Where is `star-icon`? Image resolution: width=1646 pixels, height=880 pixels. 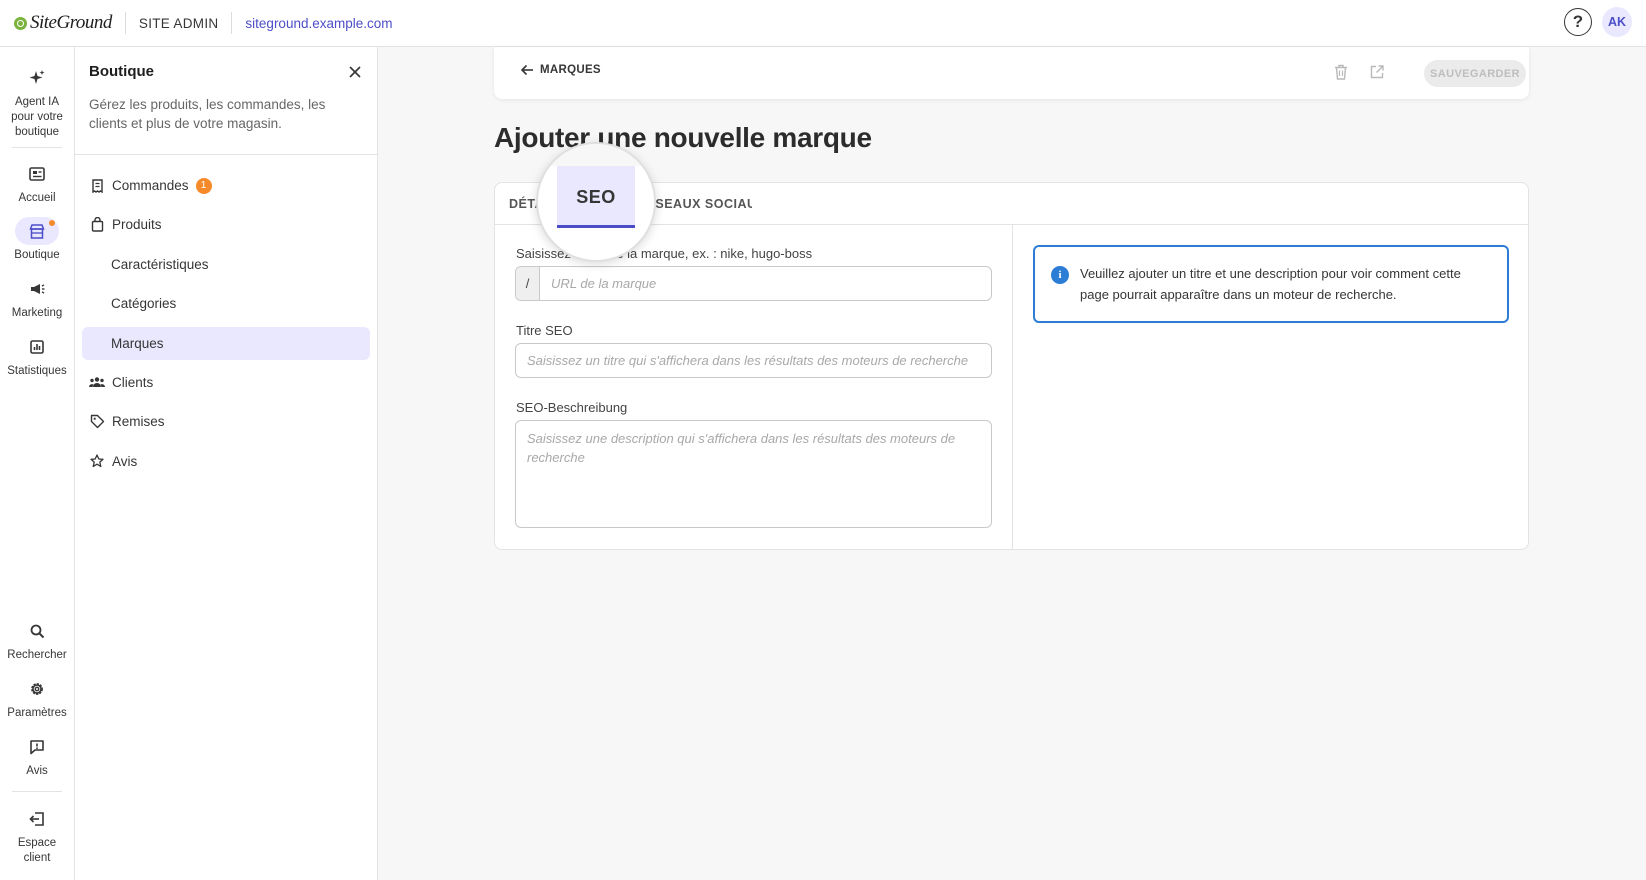 star-icon is located at coordinates (97, 461).